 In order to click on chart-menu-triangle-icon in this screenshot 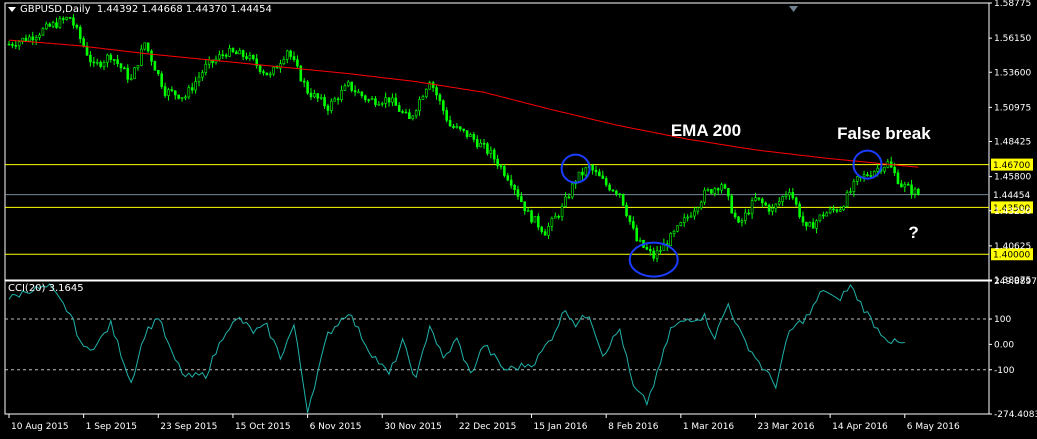, I will do `click(12, 9)`.